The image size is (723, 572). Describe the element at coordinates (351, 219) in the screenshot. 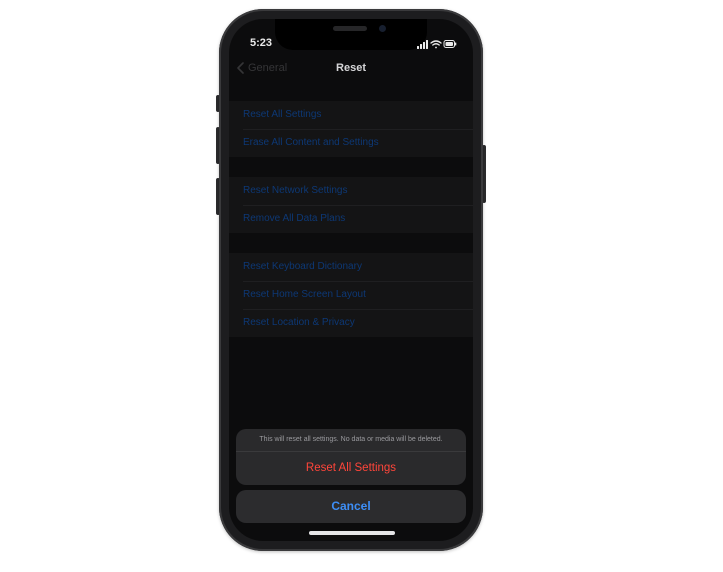

I see `remove-data-plans-item: Remove All Data Plans` at that location.